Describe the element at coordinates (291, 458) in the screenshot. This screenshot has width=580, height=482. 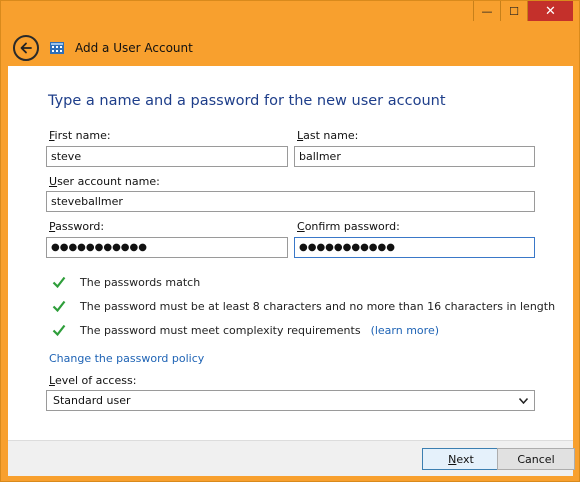
I see `footer: Next Cancel` at that location.